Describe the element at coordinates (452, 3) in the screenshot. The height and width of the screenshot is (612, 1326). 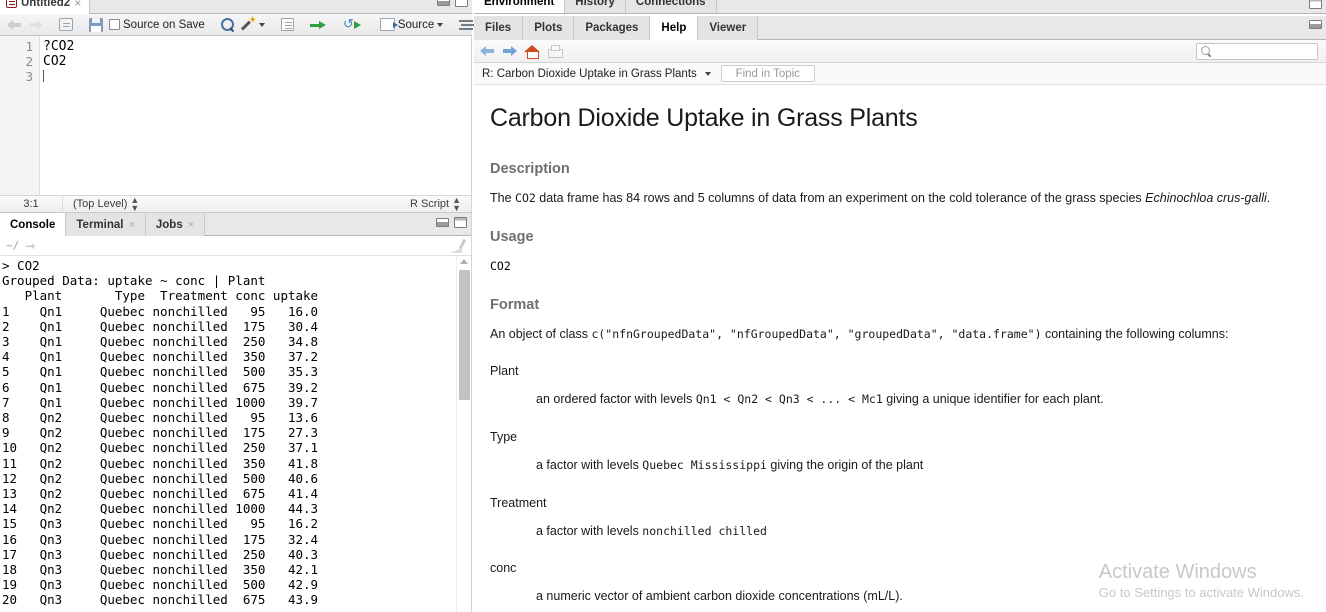
I see `source-window-controls` at that location.